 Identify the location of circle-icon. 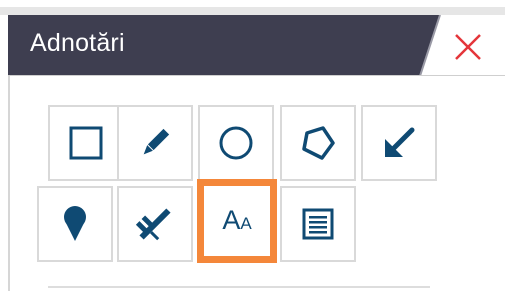
(236, 143).